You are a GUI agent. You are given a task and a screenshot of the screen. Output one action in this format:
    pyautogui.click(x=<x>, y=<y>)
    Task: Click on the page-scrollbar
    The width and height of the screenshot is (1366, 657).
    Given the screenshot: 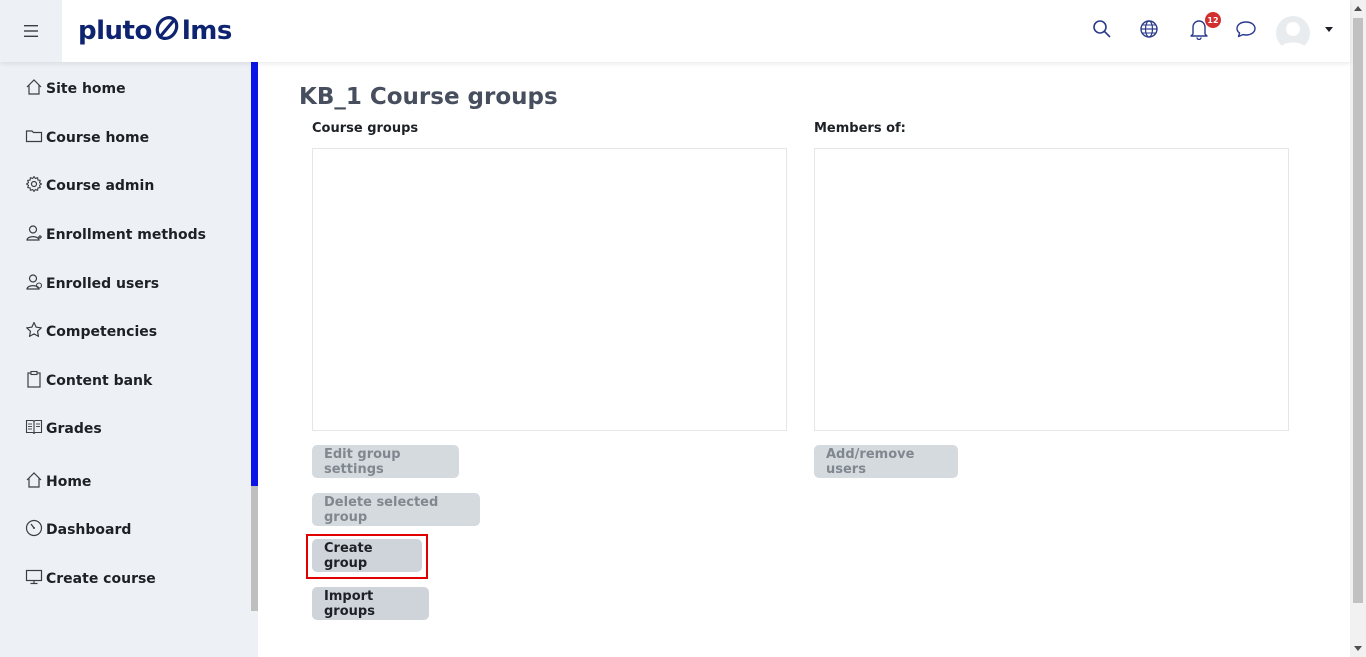 What is the action you would take?
    pyautogui.click(x=1358, y=328)
    